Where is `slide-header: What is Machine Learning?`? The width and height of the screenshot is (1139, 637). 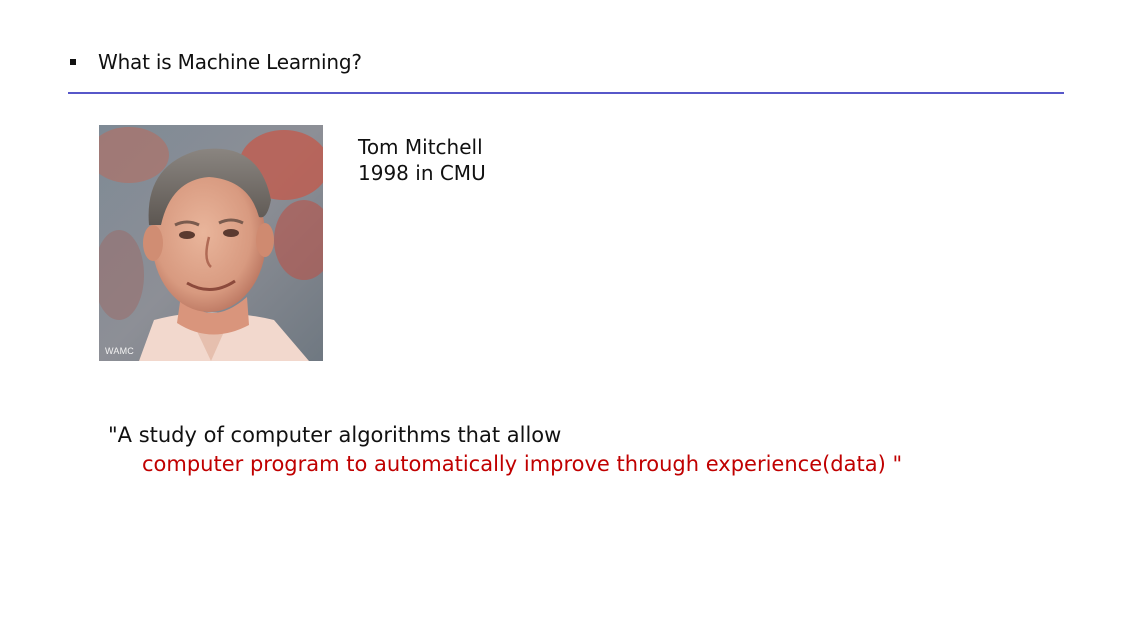
slide-header: What is Machine Learning? is located at coordinates (216, 62).